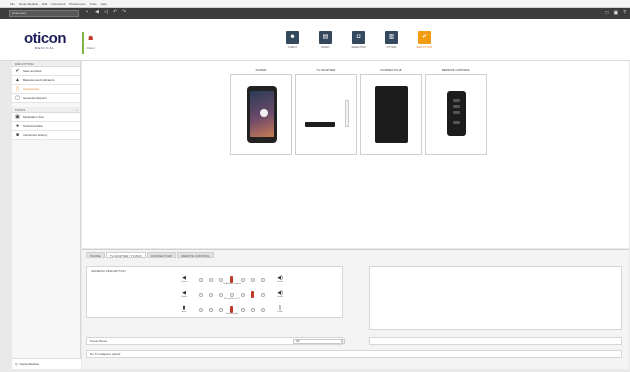  Describe the element at coordinates (58, 4) in the screenshot. I see `menu-instrument: Instrument` at that location.